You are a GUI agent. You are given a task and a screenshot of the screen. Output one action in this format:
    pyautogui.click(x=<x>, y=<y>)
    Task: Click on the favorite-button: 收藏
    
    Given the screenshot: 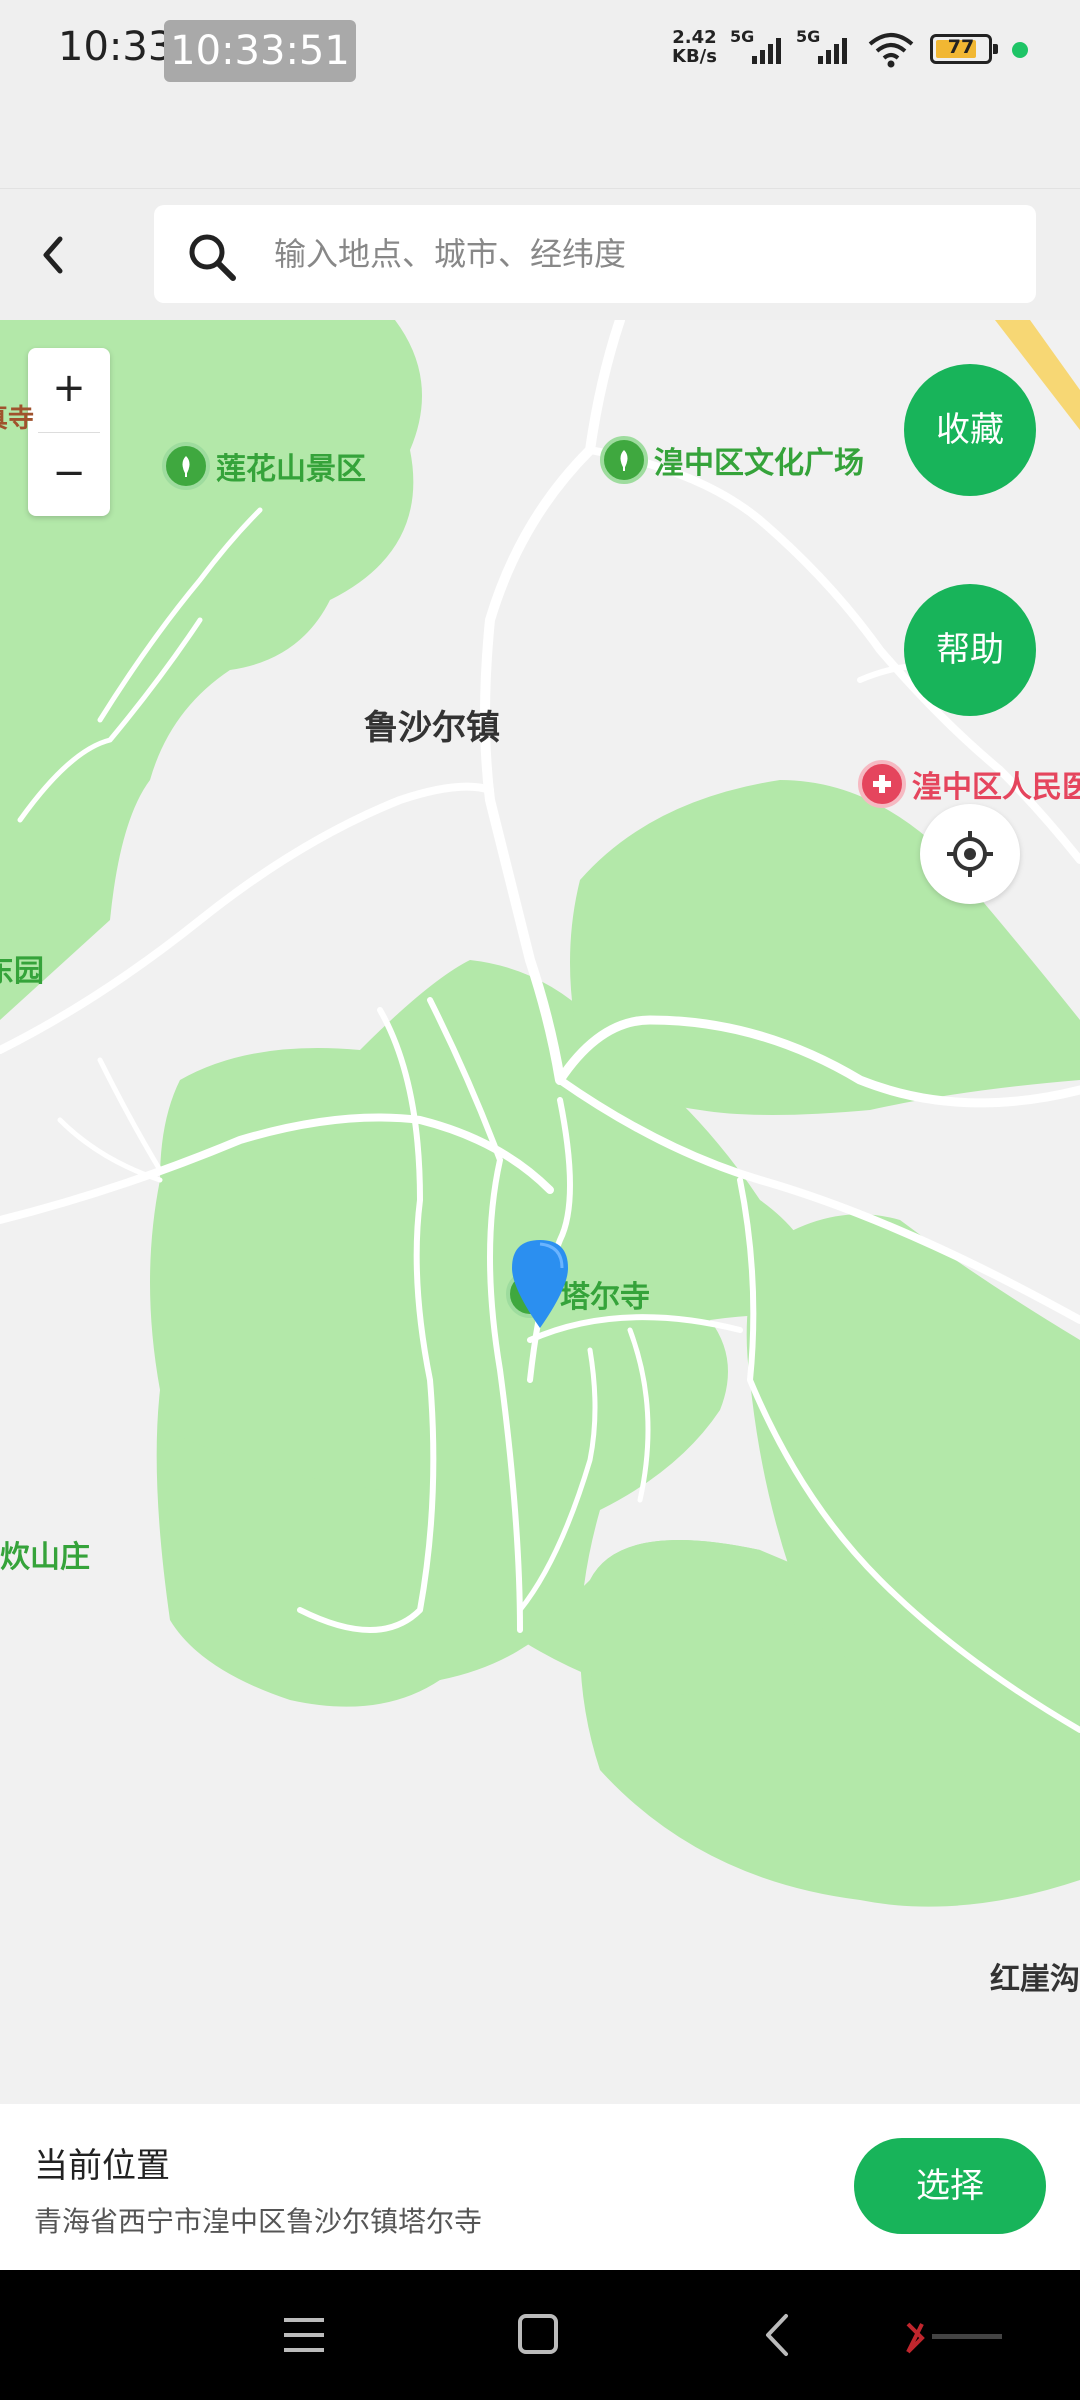 What is the action you would take?
    pyautogui.click(x=970, y=430)
    